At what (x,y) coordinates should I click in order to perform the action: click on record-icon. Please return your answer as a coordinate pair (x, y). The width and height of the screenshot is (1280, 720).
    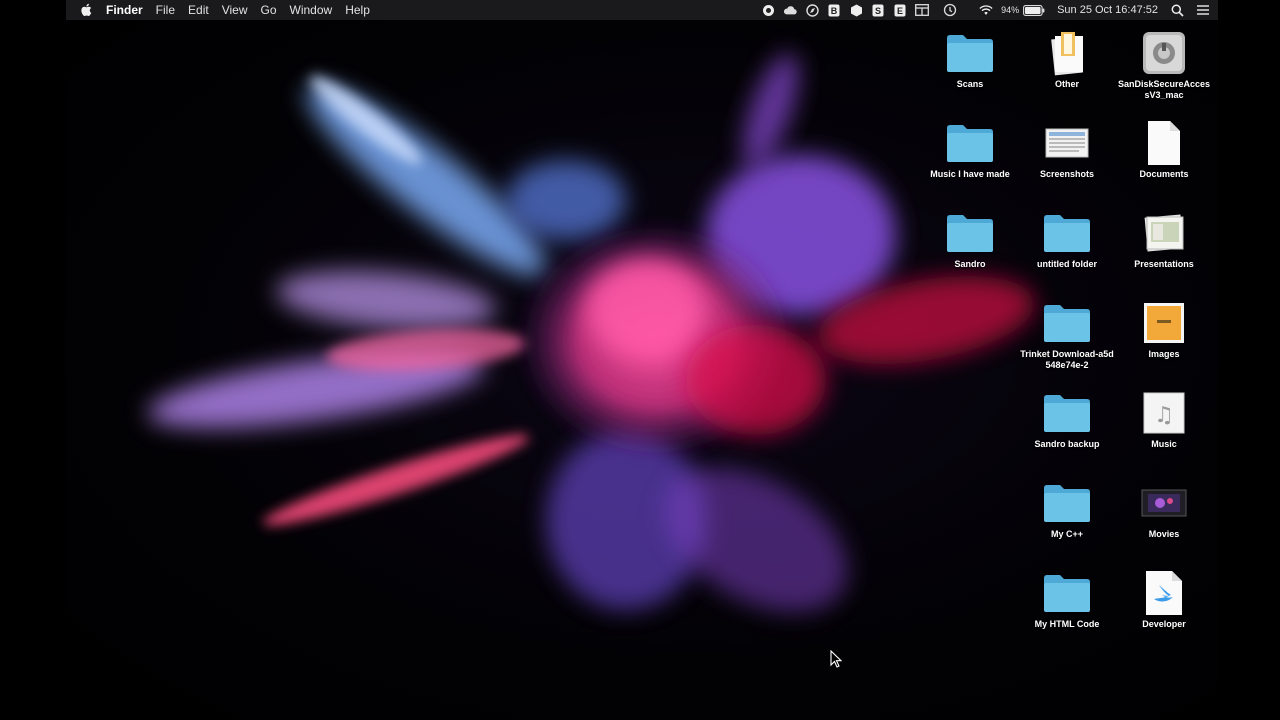
    Looking at the image, I should click on (768, 10).